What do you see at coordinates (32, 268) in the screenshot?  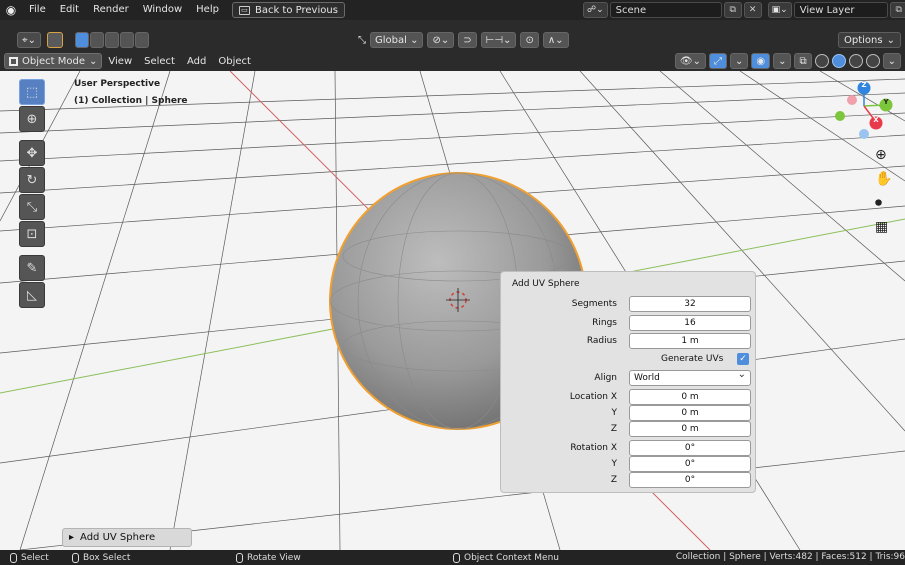 I see `annotate-tool-icon: ✎` at bounding box center [32, 268].